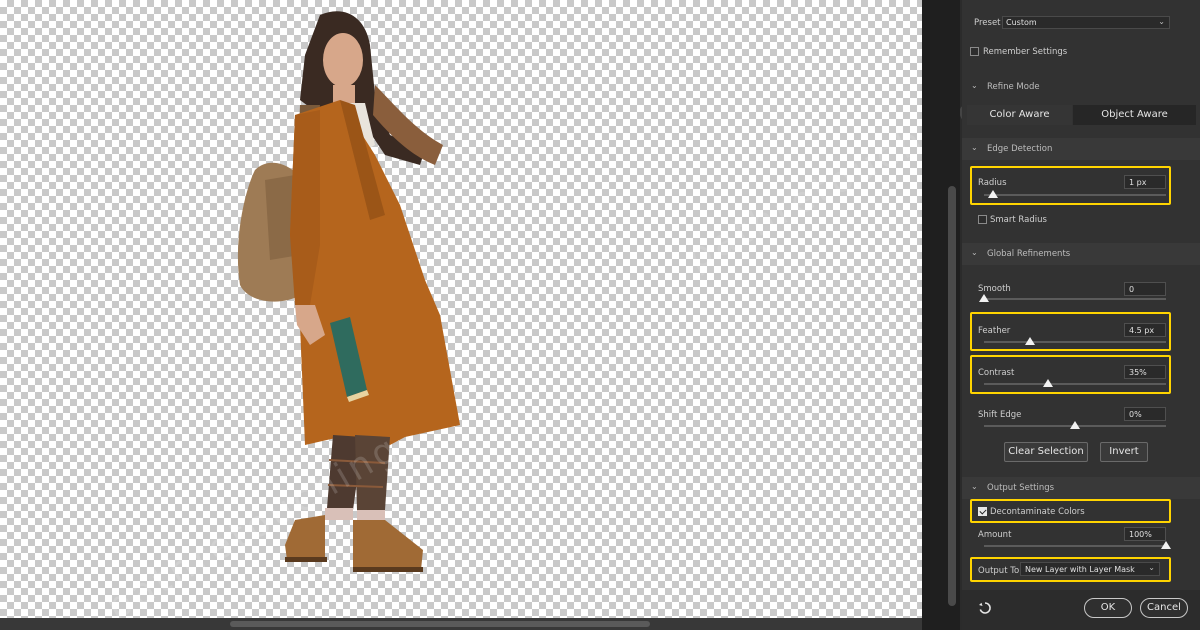  I want to click on section-title: Global Refinements, so click(1029, 254).